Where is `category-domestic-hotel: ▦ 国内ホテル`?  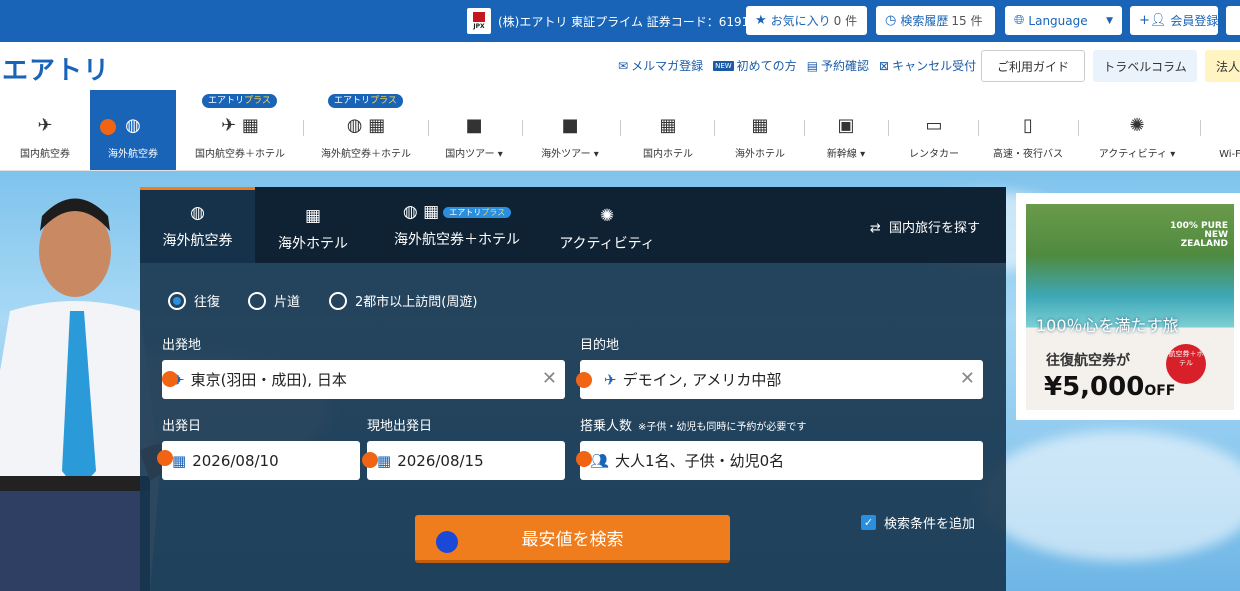
category-domestic-hotel: ▦ 国内ホテル is located at coordinates (668, 130).